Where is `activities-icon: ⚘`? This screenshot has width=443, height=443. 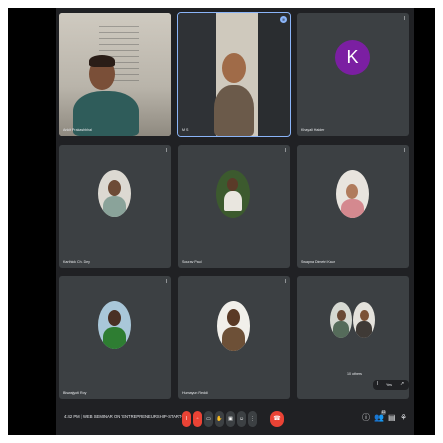 activities-icon: ⚘ is located at coordinates (403, 418).